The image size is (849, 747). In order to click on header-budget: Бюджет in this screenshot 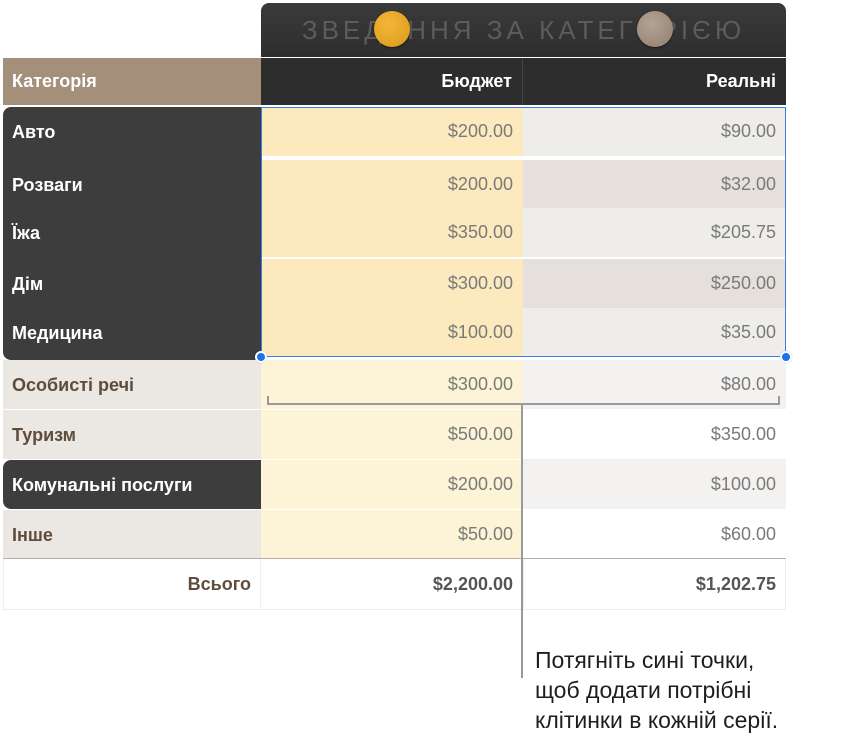, I will do `click(392, 81)`.